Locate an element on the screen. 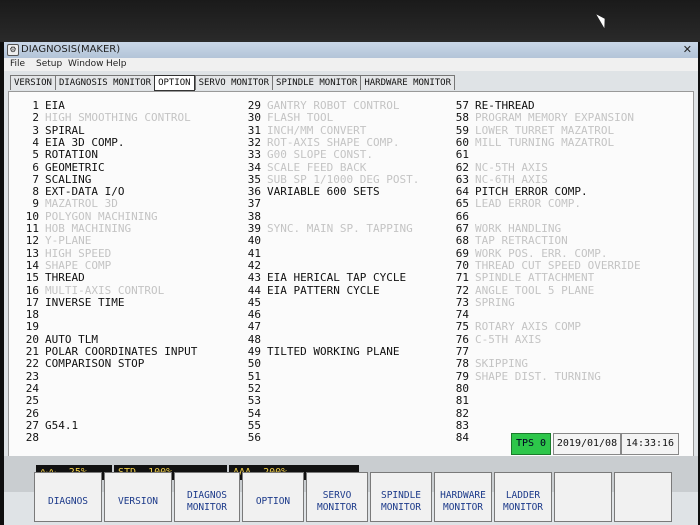 The width and height of the screenshot is (700, 525). fkey-diagnos: DIAGNOS is located at coordinates (68, 497).